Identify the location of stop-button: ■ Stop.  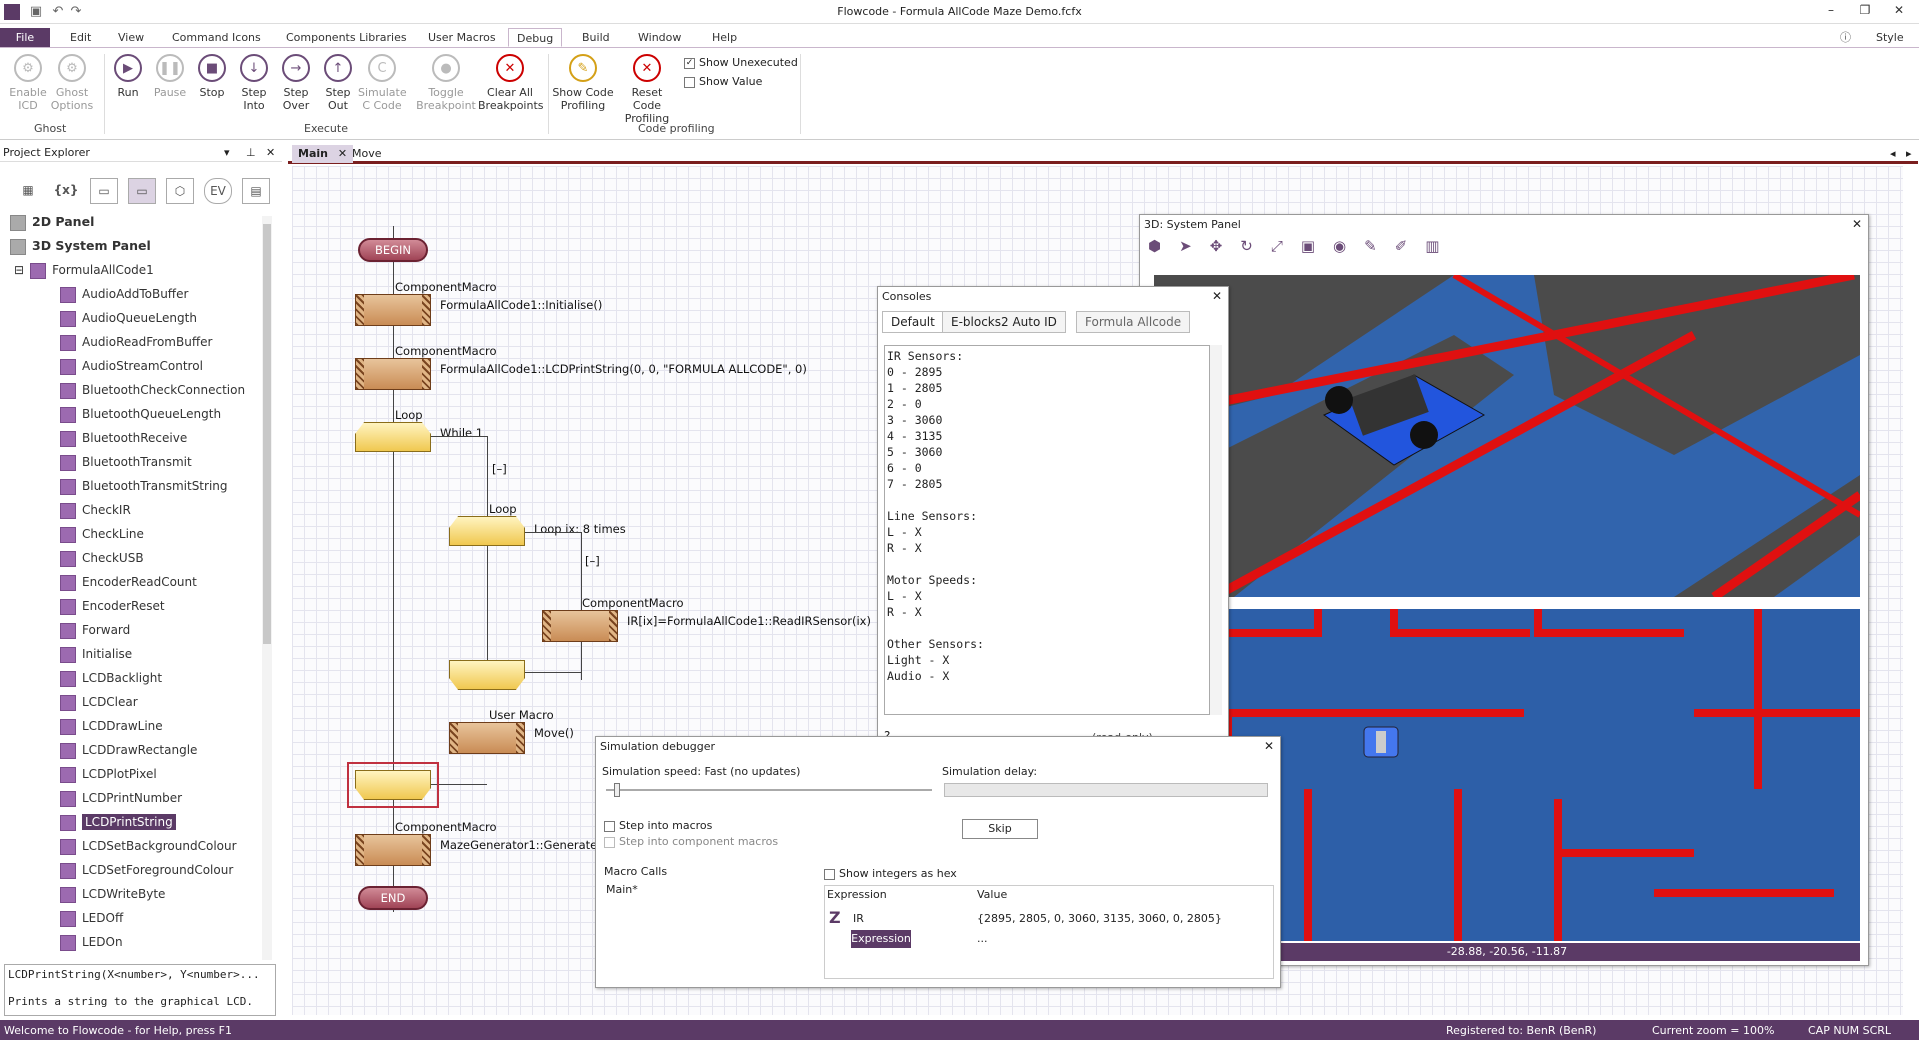
(212, 75).